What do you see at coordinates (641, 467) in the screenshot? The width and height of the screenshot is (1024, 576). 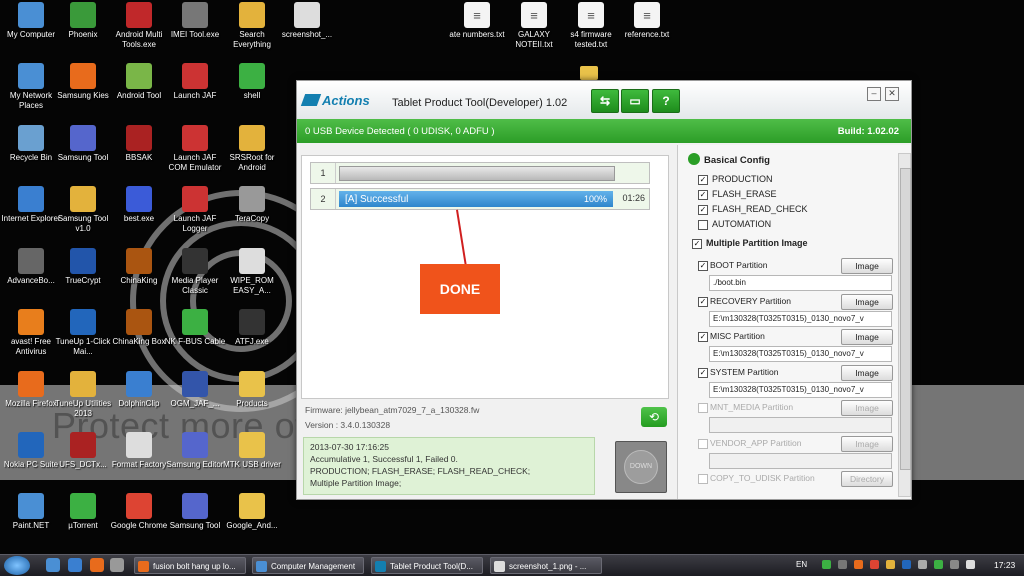 I see `download-button: DOWN` at bounding box center [641, 467].